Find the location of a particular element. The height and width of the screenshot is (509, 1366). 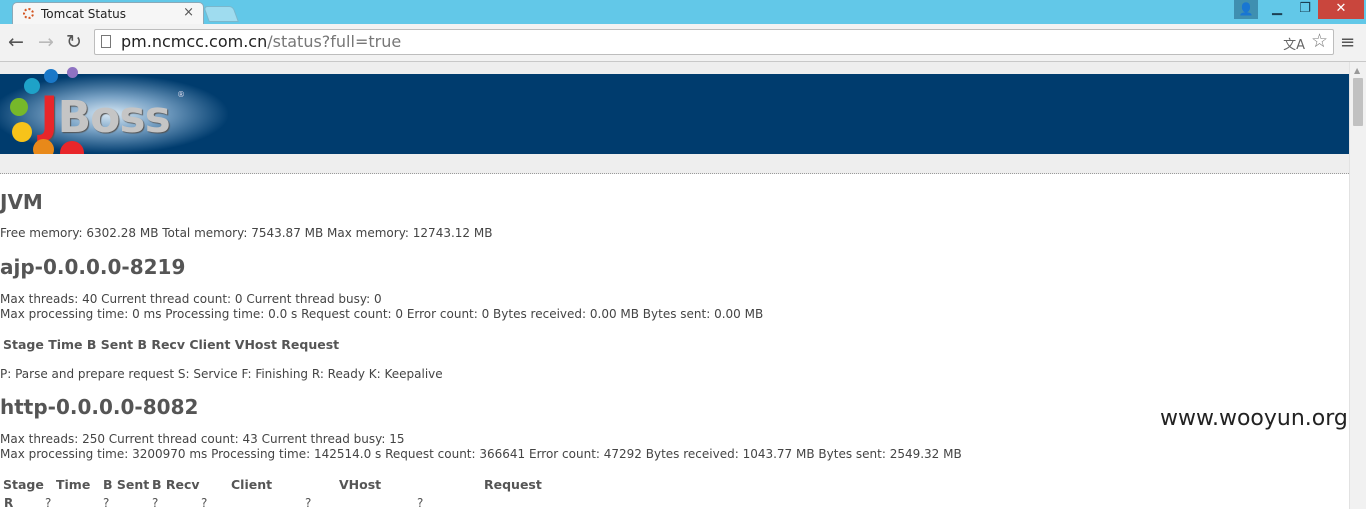

registered-mark: ® is located at coordinates (181, 94).